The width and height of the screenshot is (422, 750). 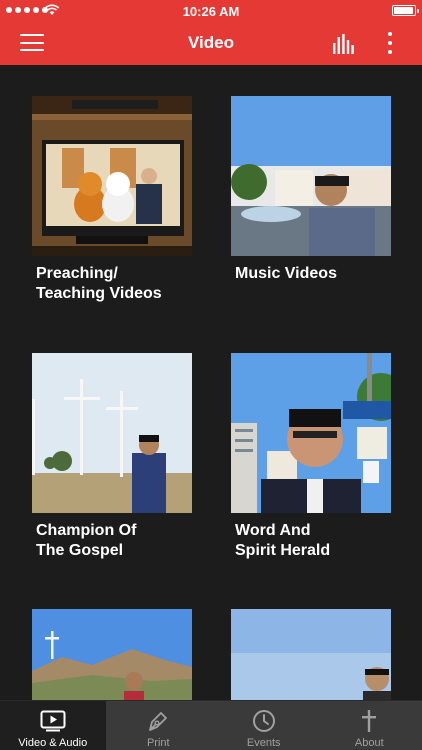 I want to click on video-category-card: Music Videos, so click(x=311, y=190).